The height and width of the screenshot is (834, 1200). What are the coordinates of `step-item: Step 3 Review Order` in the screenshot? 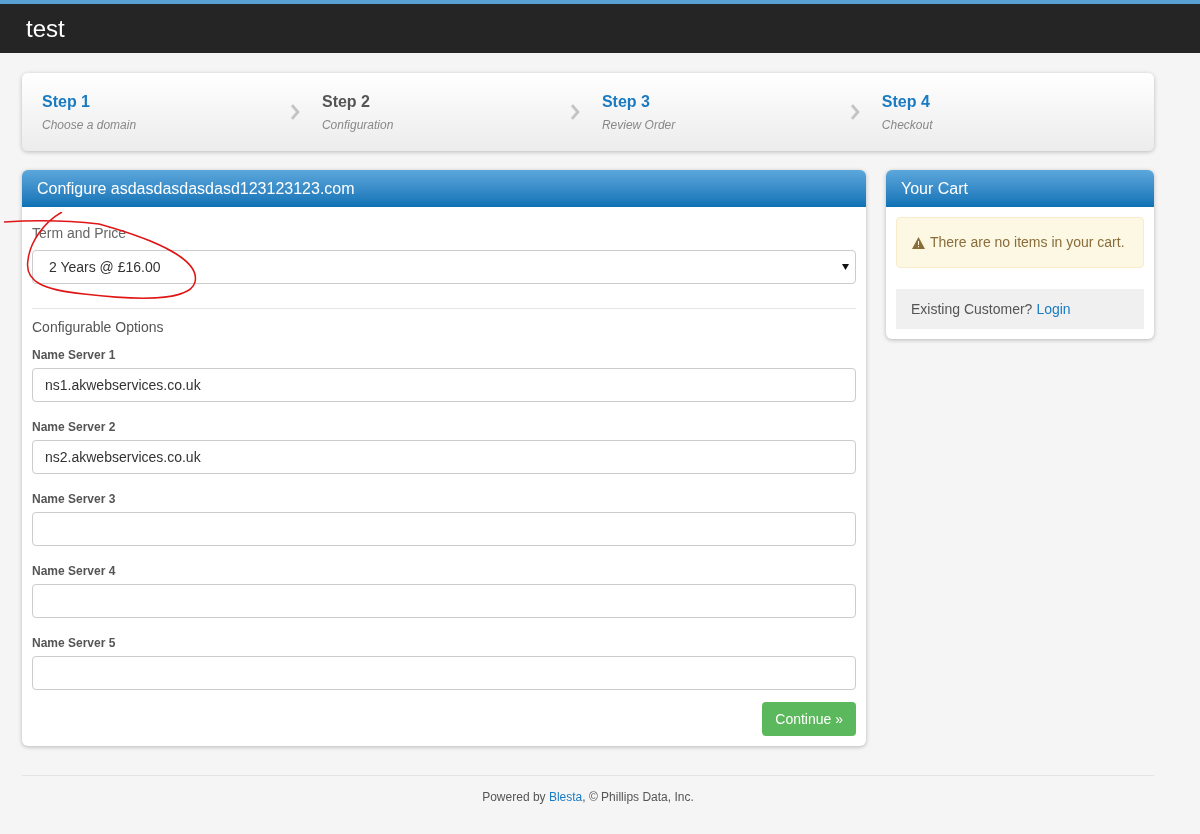 It's located at (738, 112).